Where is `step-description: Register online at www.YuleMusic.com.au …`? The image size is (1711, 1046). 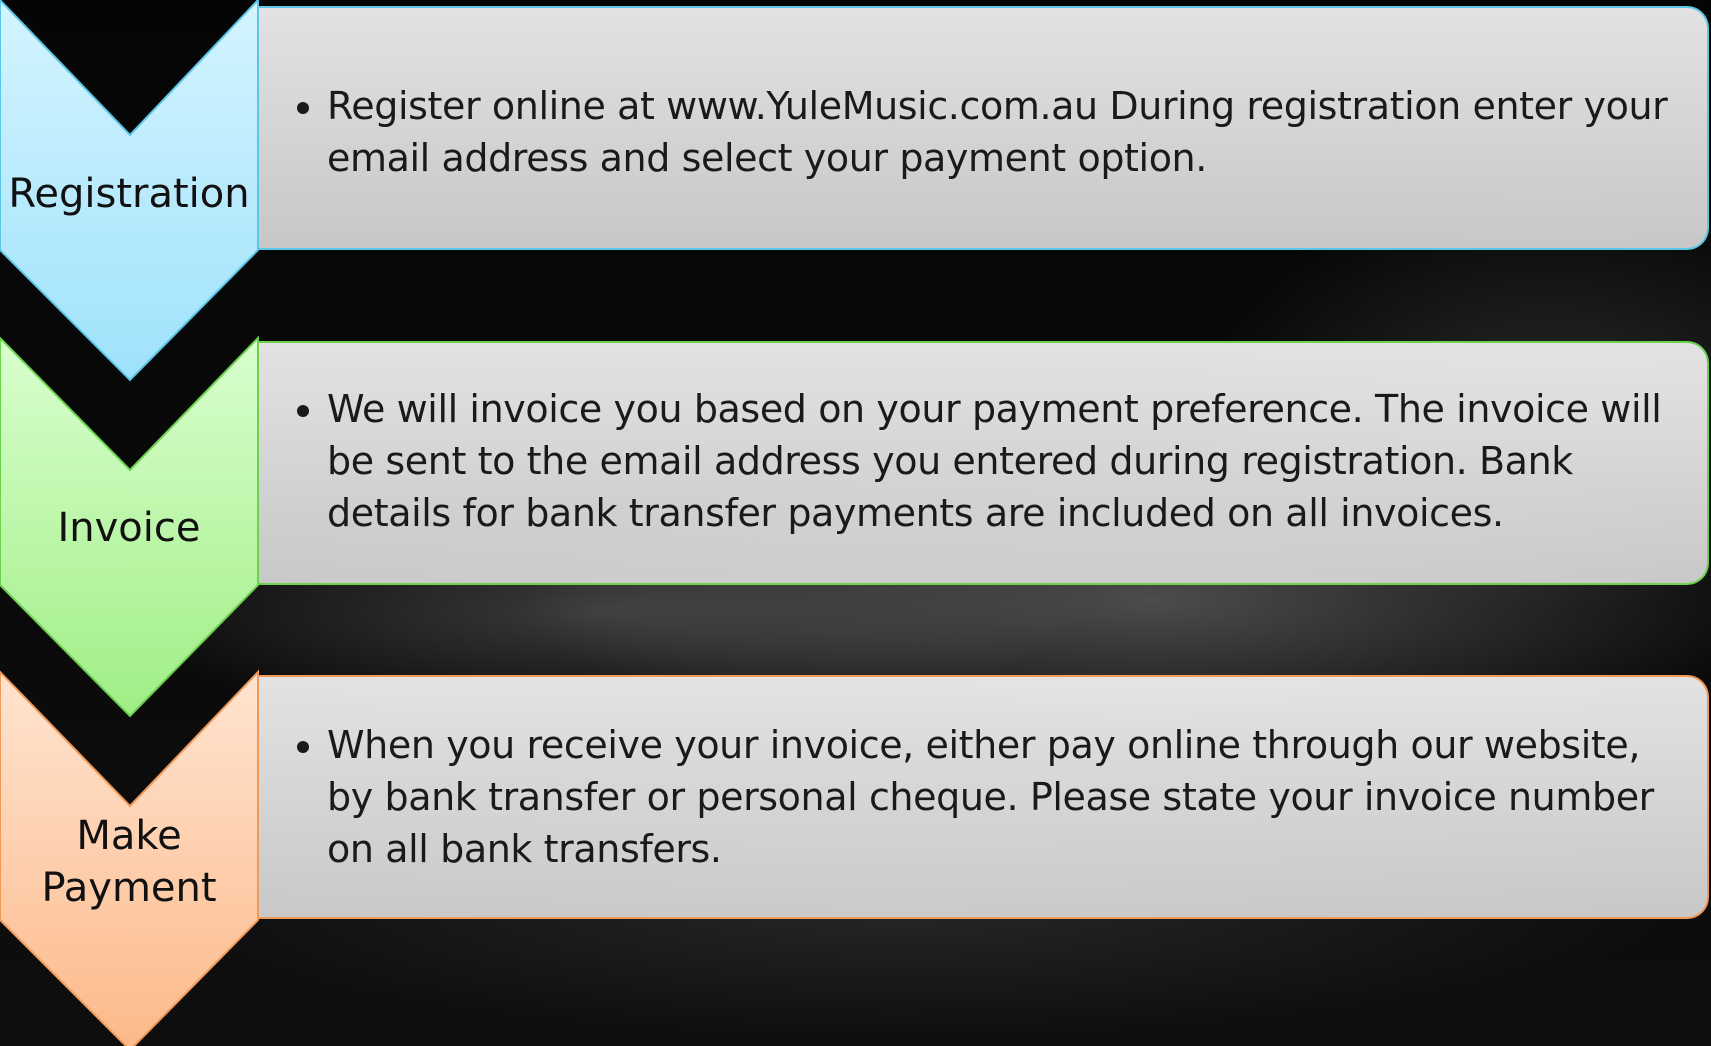
step-description: Register online at www.YuleMusic.com.au … is located at coordinates (1007, 132).